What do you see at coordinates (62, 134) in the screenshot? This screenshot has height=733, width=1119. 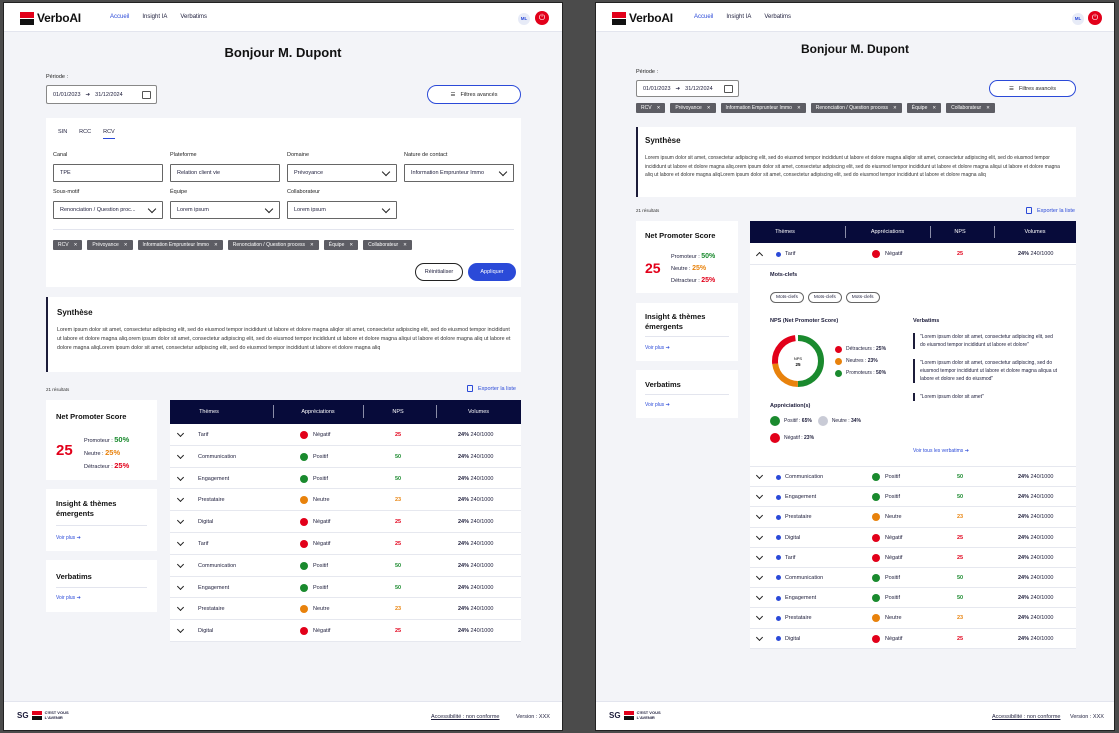 I see `tab-sin: SIN` at bounding box center [62, 134].